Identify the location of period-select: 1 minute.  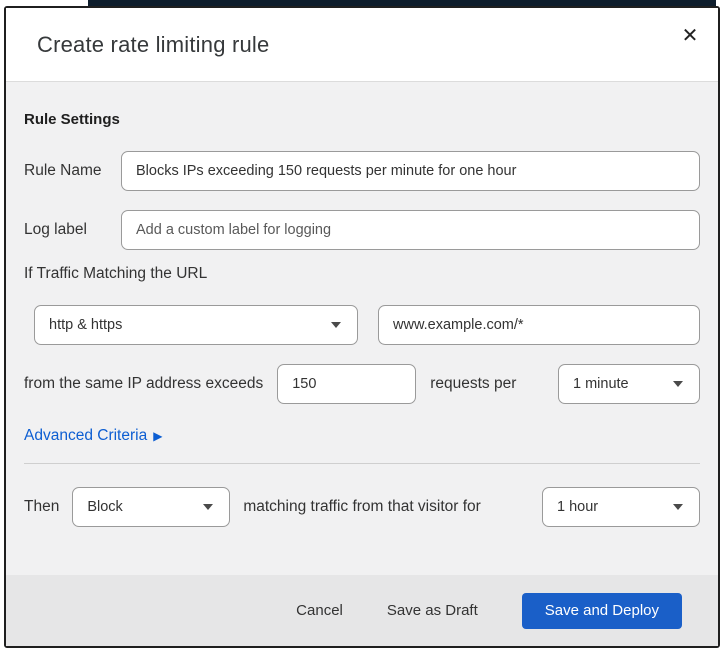
(629, 384).